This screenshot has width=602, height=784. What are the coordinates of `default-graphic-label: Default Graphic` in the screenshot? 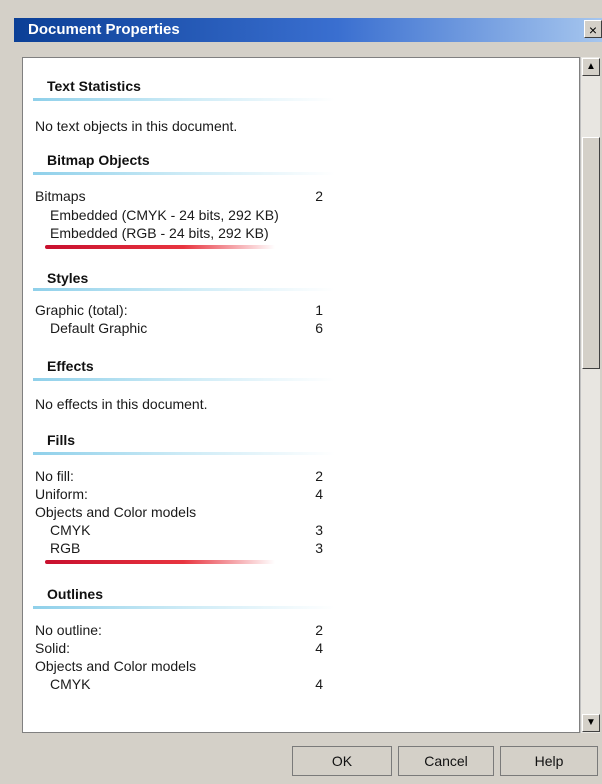 It's located at (99, 328).